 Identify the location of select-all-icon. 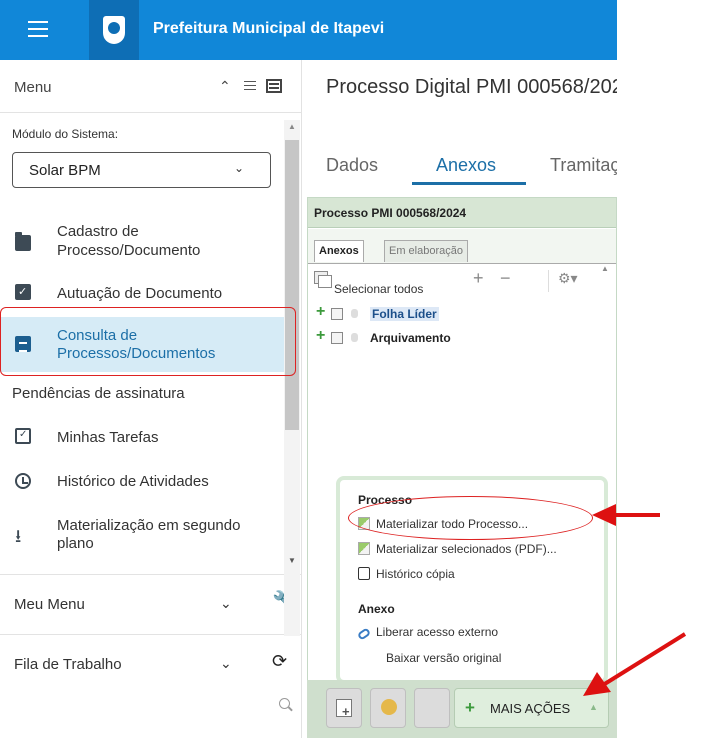
(323, 279).